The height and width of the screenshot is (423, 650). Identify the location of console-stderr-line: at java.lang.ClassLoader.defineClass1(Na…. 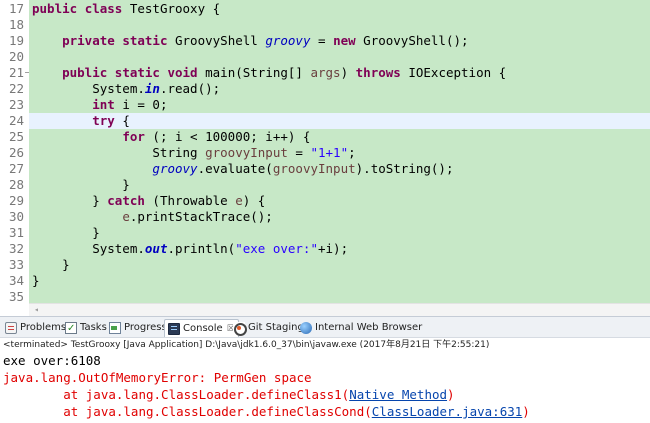
(228, 394).